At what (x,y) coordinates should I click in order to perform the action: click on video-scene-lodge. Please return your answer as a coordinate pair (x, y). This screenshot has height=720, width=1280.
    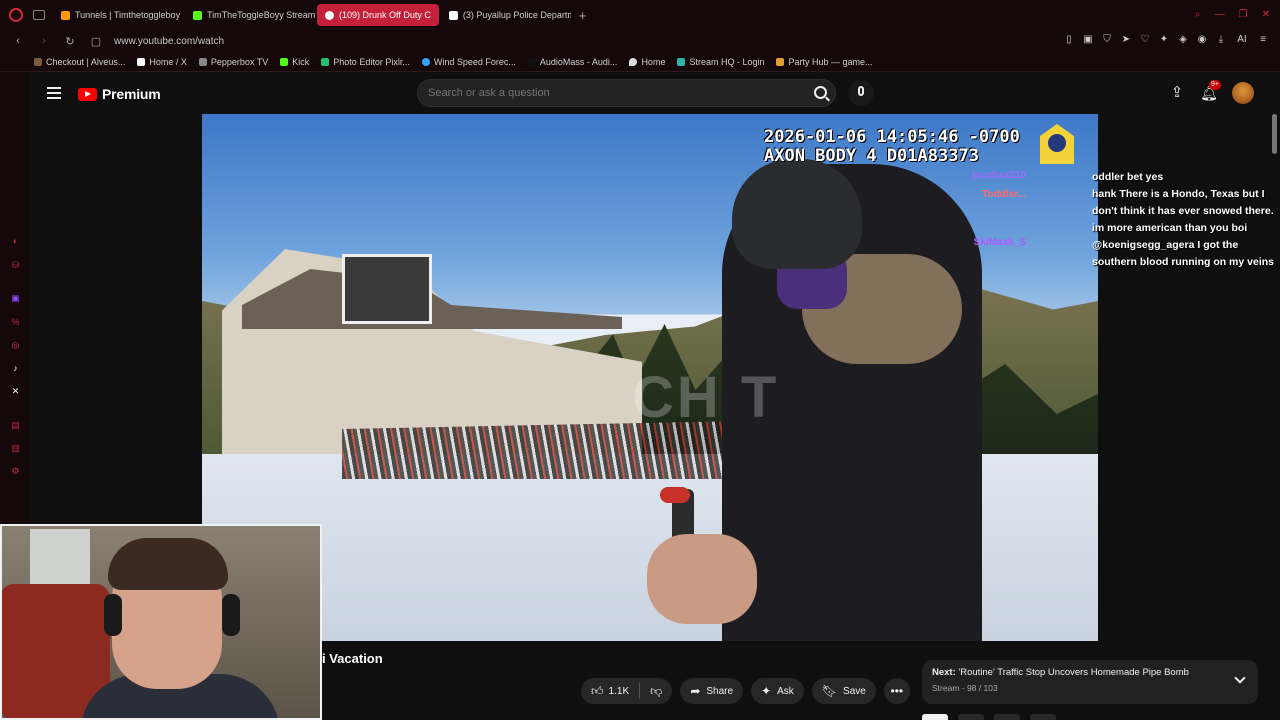
    Looking at the image, I should click on (432, 351).